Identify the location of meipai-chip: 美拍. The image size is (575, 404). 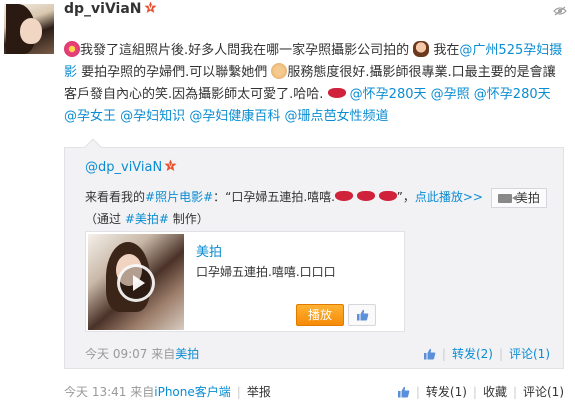
(518, 197).